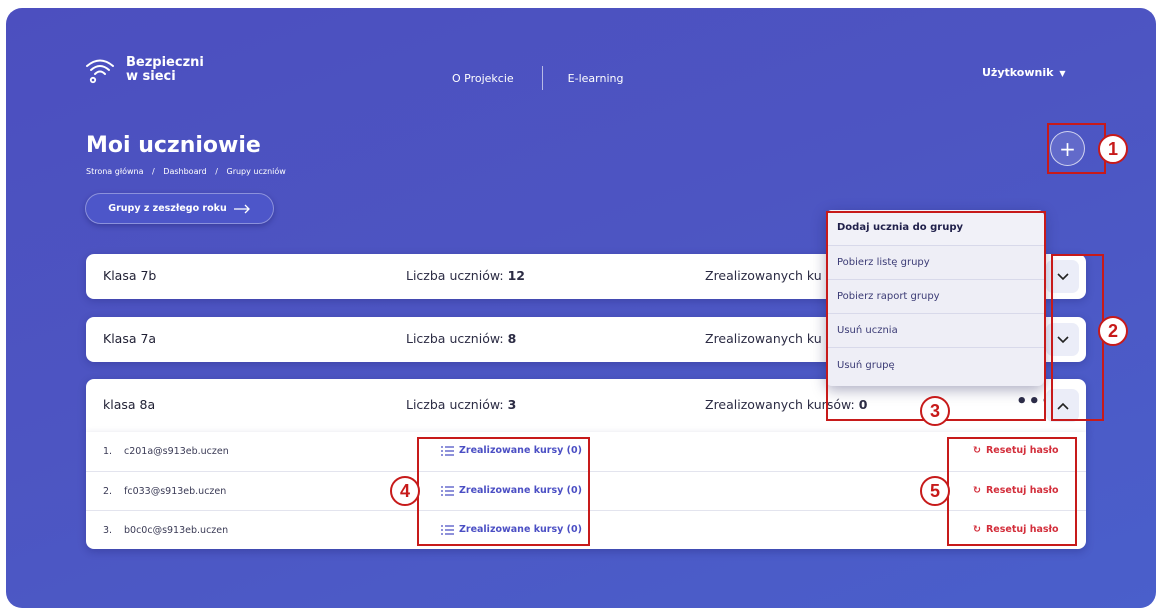 Image resolution: width=1161 pixels, height=615 pixels. What do you see at coordinates (256, 171) in the screenshot?
I see `breadcrumb-current: Grupy uczniów` at bounding box center [256, 171].